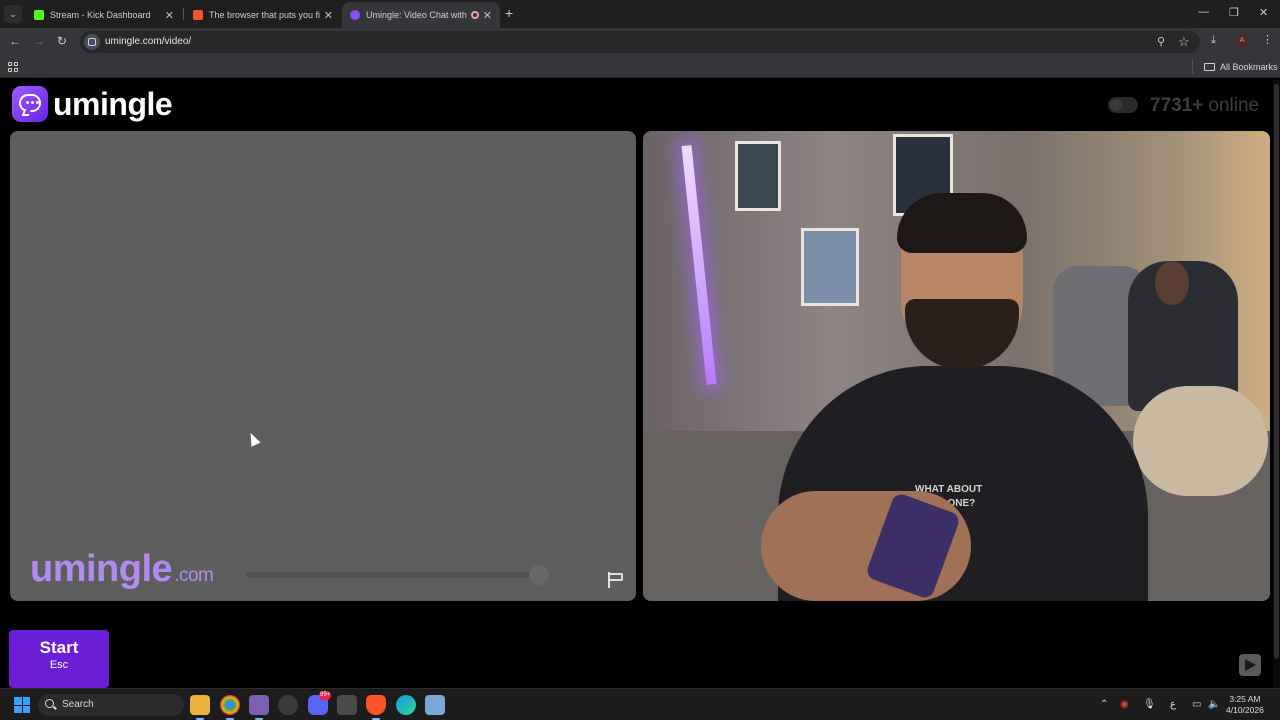 This screenshot has height=720, width=1280. I want to click on tab-title: Umingle: Video Chat with Stra, so click(416, 15).